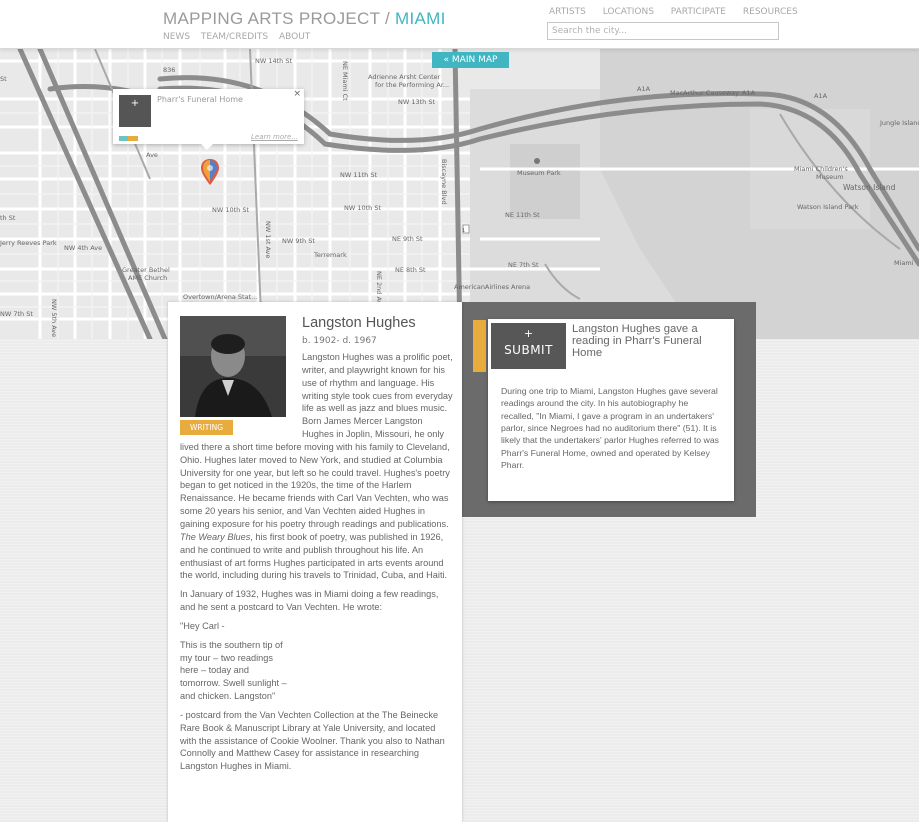  I want to click on nav-locations: LOCATIONS, so click(628, 12).